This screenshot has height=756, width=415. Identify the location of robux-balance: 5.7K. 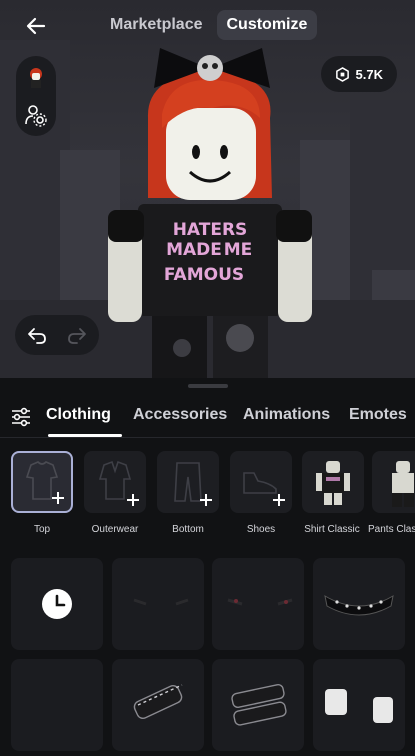
(369, 74).